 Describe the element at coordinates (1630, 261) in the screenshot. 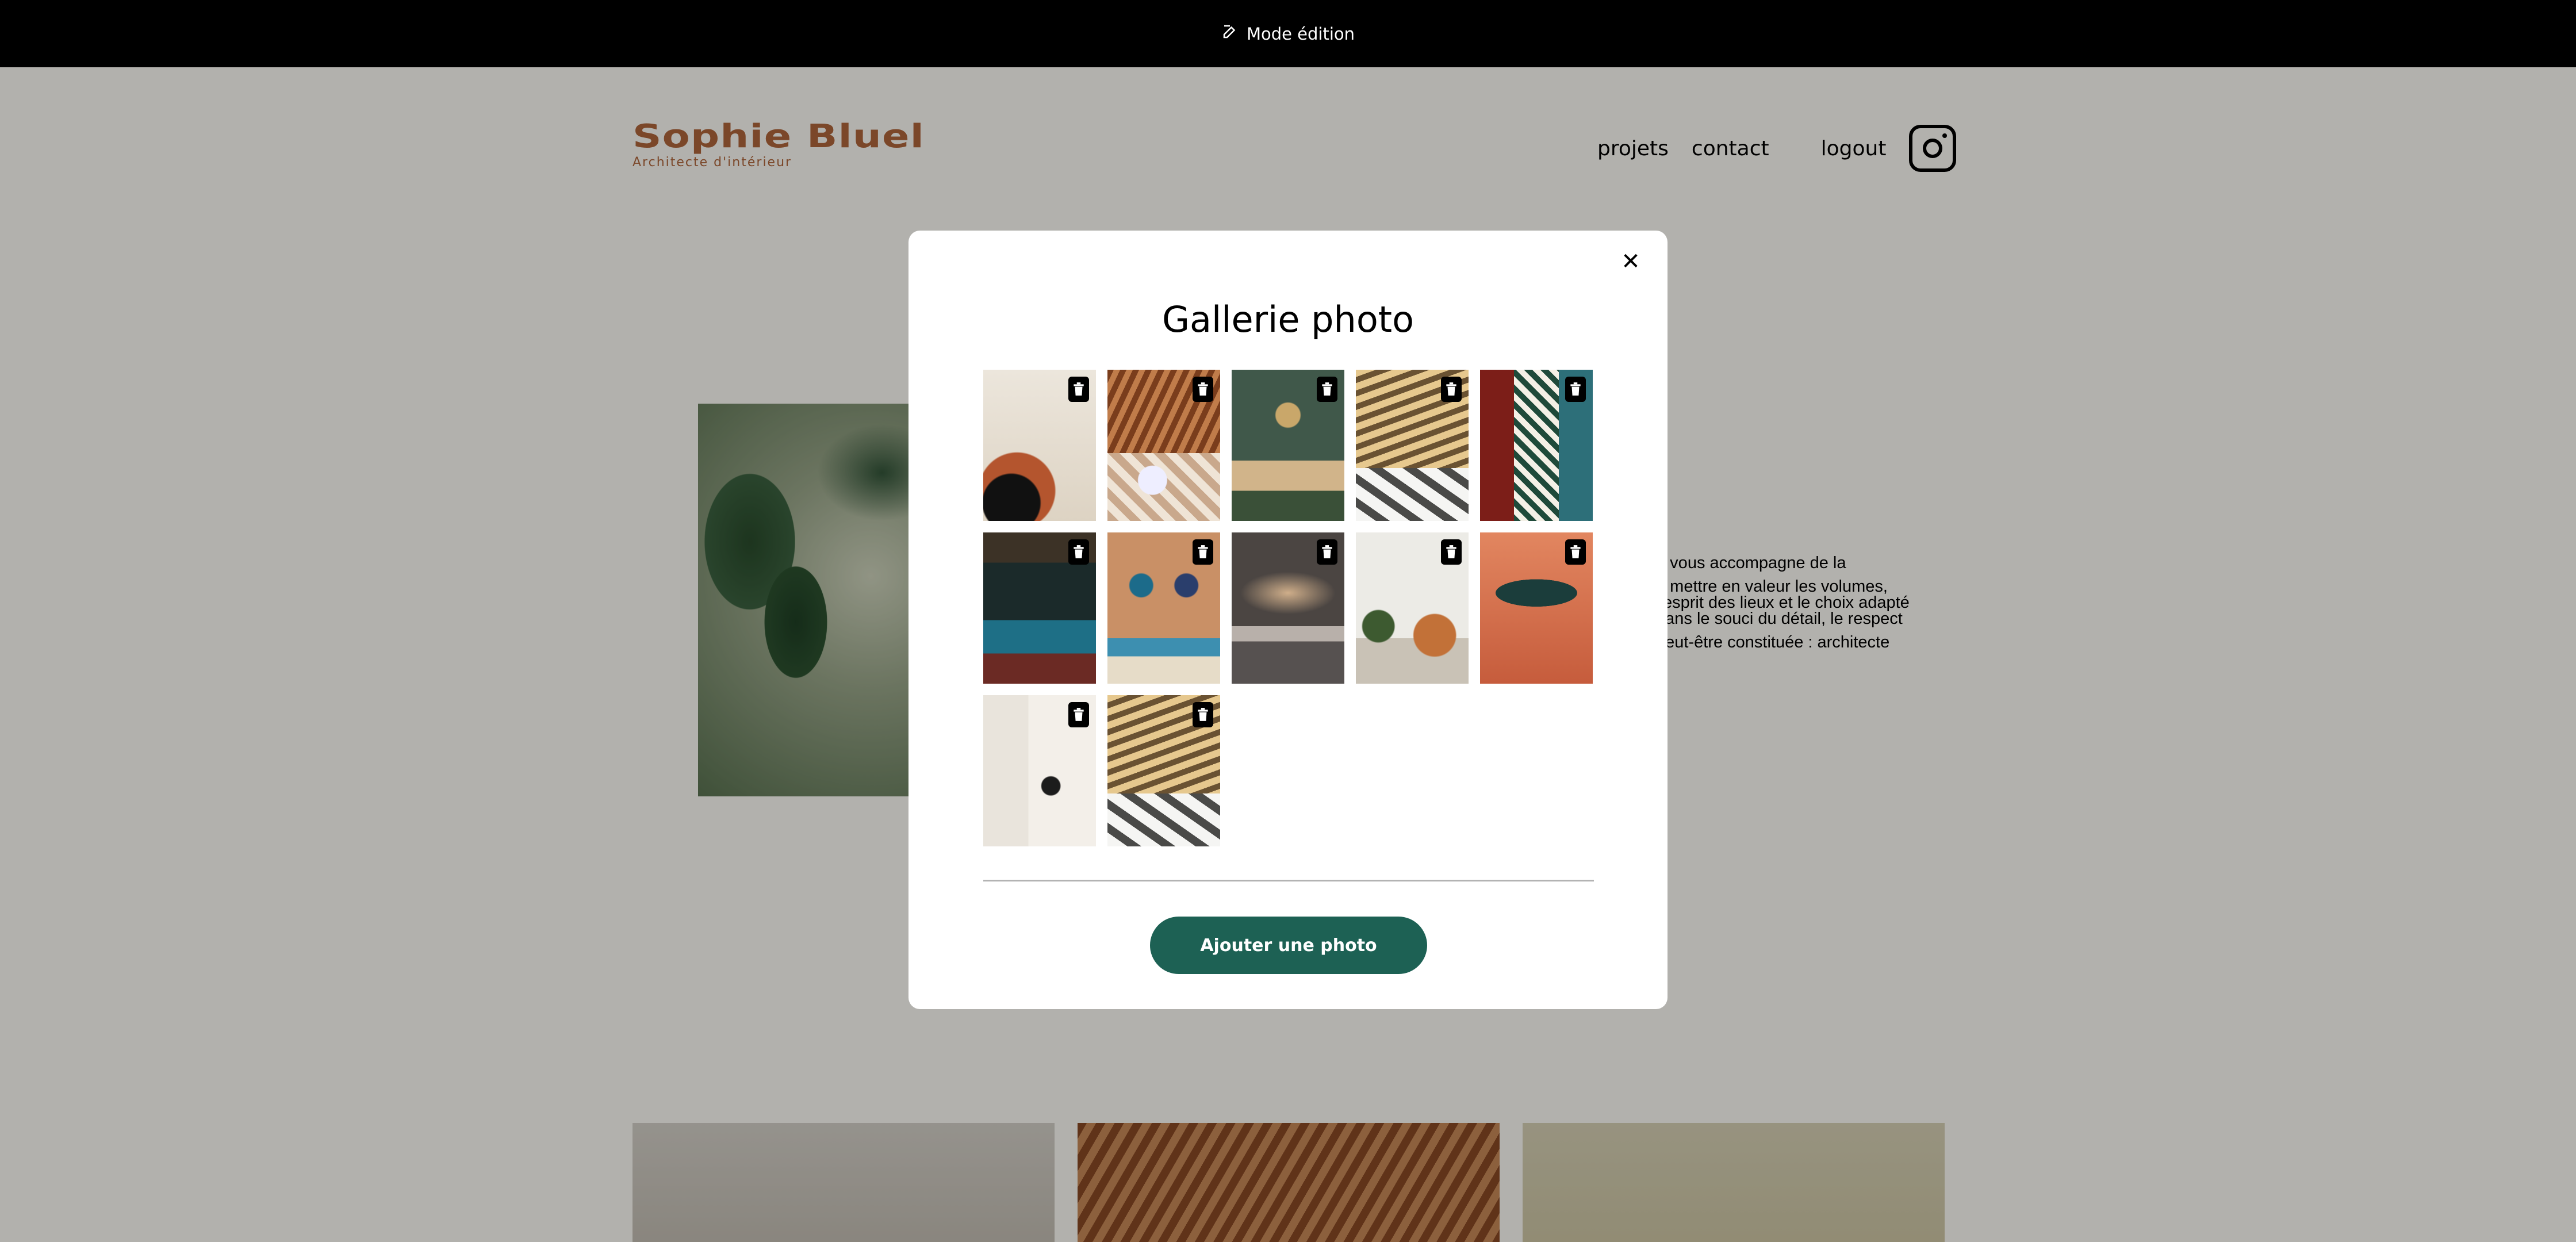

I see `close-icon: ✕` at that location.